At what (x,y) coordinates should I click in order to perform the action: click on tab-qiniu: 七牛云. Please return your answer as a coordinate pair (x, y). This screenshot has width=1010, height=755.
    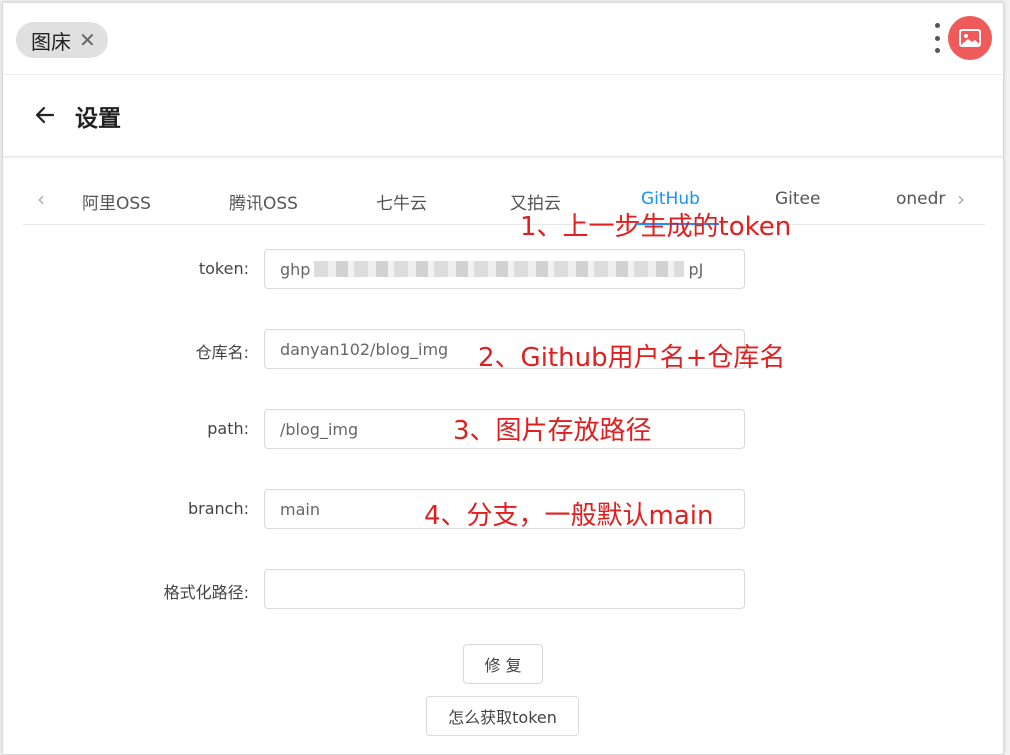
    Looking at the image, I should click on (401, 201).